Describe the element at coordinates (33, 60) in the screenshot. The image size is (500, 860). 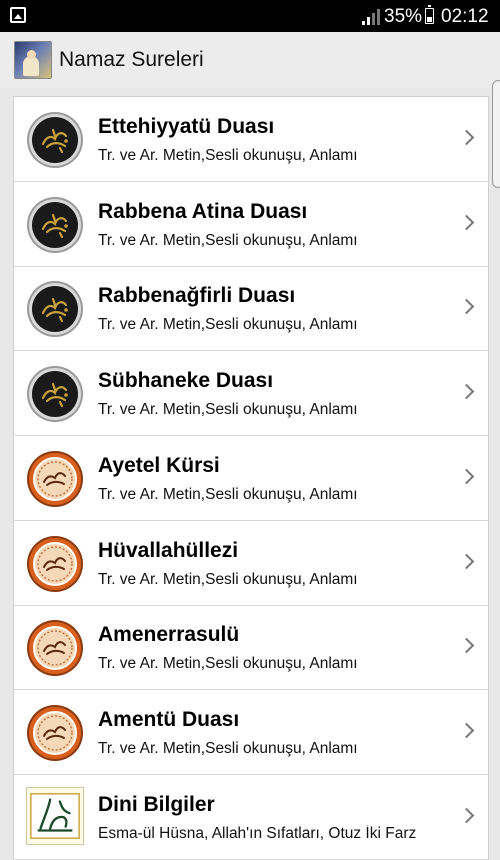
I see `app-logo-icon` at that location.